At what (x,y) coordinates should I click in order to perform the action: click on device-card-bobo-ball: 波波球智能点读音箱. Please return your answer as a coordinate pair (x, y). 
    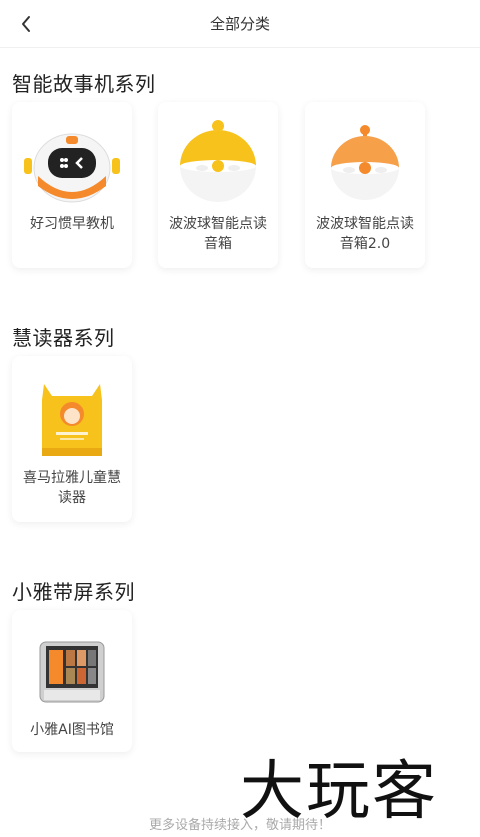
    Looking at the image, I should click on (218, 185).